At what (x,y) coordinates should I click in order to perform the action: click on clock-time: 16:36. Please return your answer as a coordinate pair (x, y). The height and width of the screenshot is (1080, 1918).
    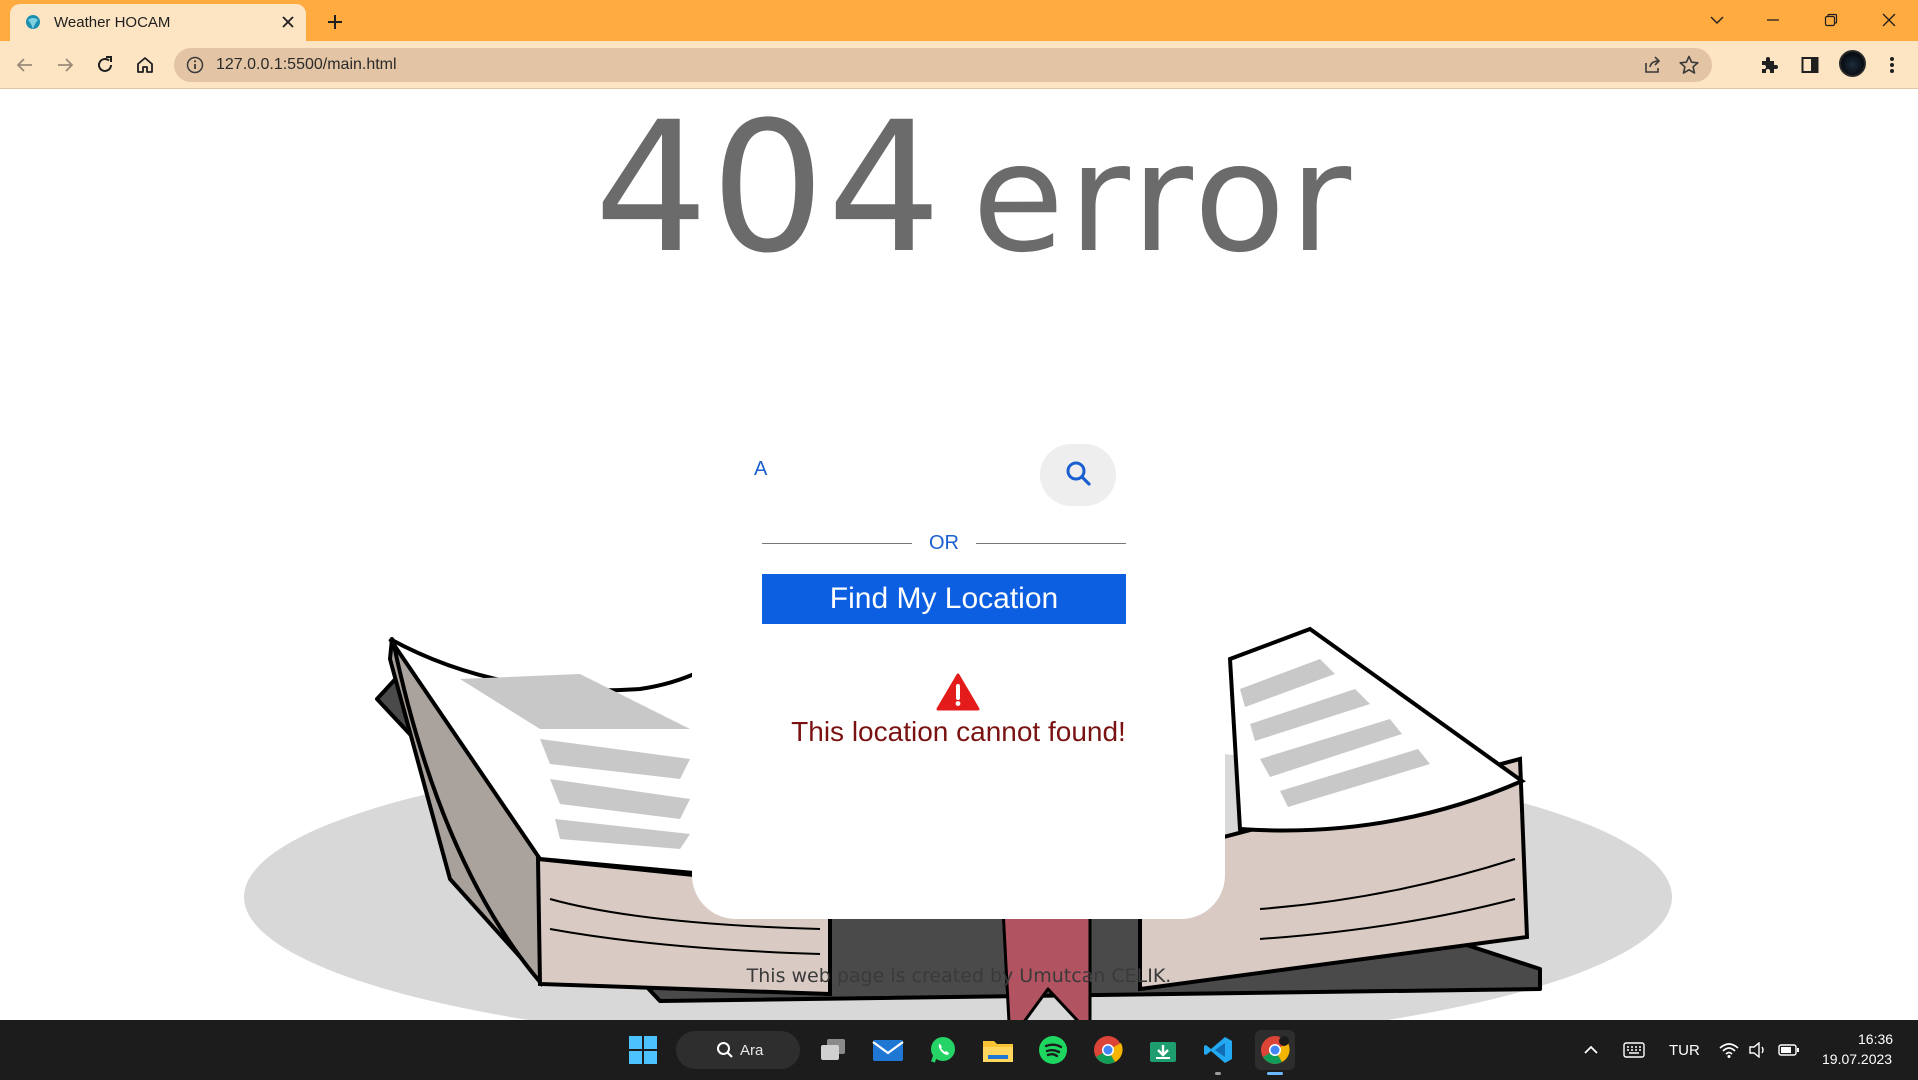
    Looking at the image, I should click on (1875, 1039).